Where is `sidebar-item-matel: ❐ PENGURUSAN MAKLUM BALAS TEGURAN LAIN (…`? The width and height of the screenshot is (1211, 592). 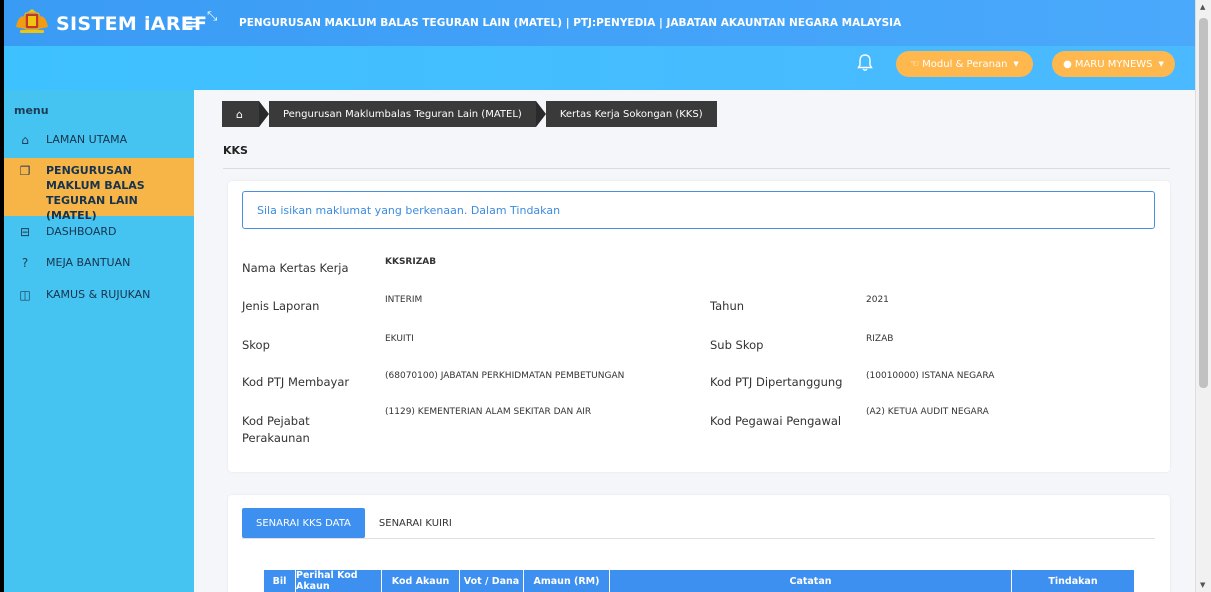
sidebar-item-matel: ❐ PENGURUSAN MAKLUM BALAS TEGURAN LAIN (… is located at coordinates (99, 190).